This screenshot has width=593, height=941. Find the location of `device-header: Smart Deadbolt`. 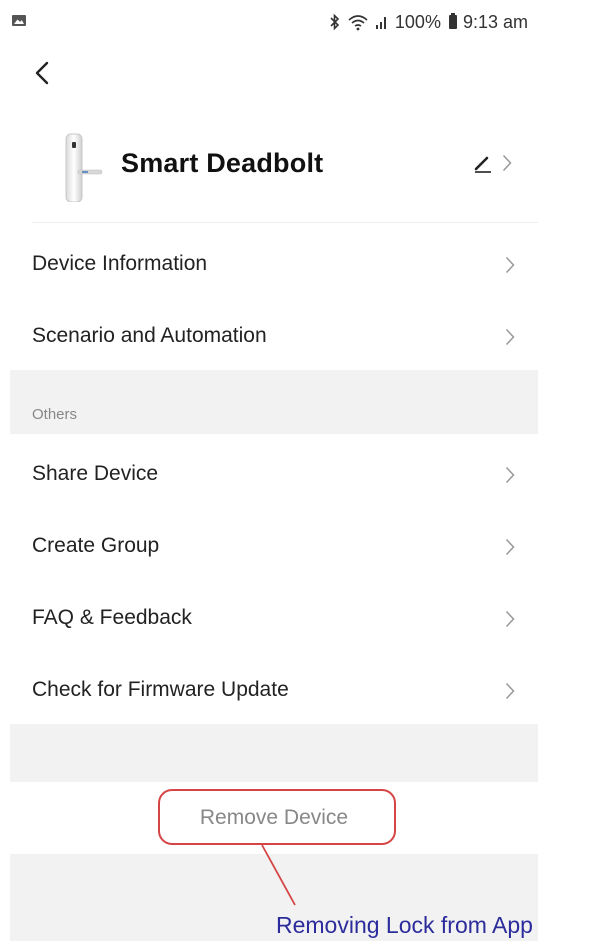

device-header: Smart Deadbolt is located at coordinates (285, 172).